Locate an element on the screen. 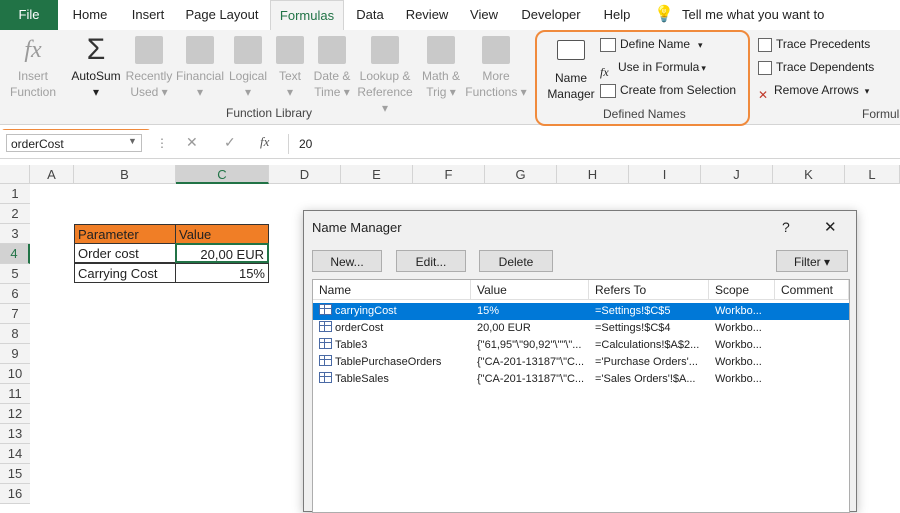 The width and height of the screenshot is (900, 513). magnifier-book-icon is located at coordinates (385, 50).